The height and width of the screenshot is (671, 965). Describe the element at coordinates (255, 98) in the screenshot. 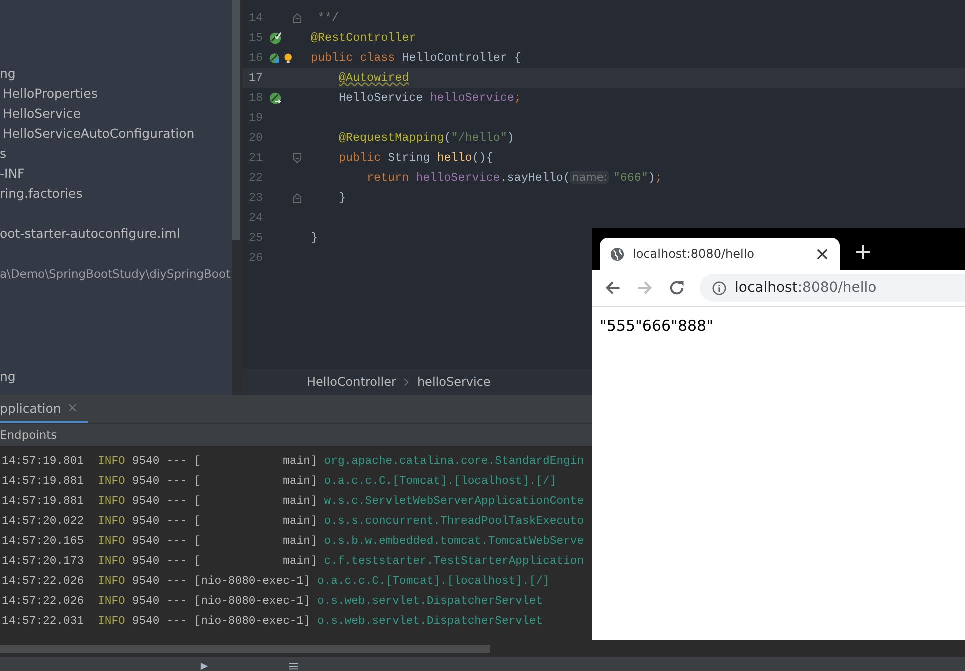

I see `line-number: 18` at that location.